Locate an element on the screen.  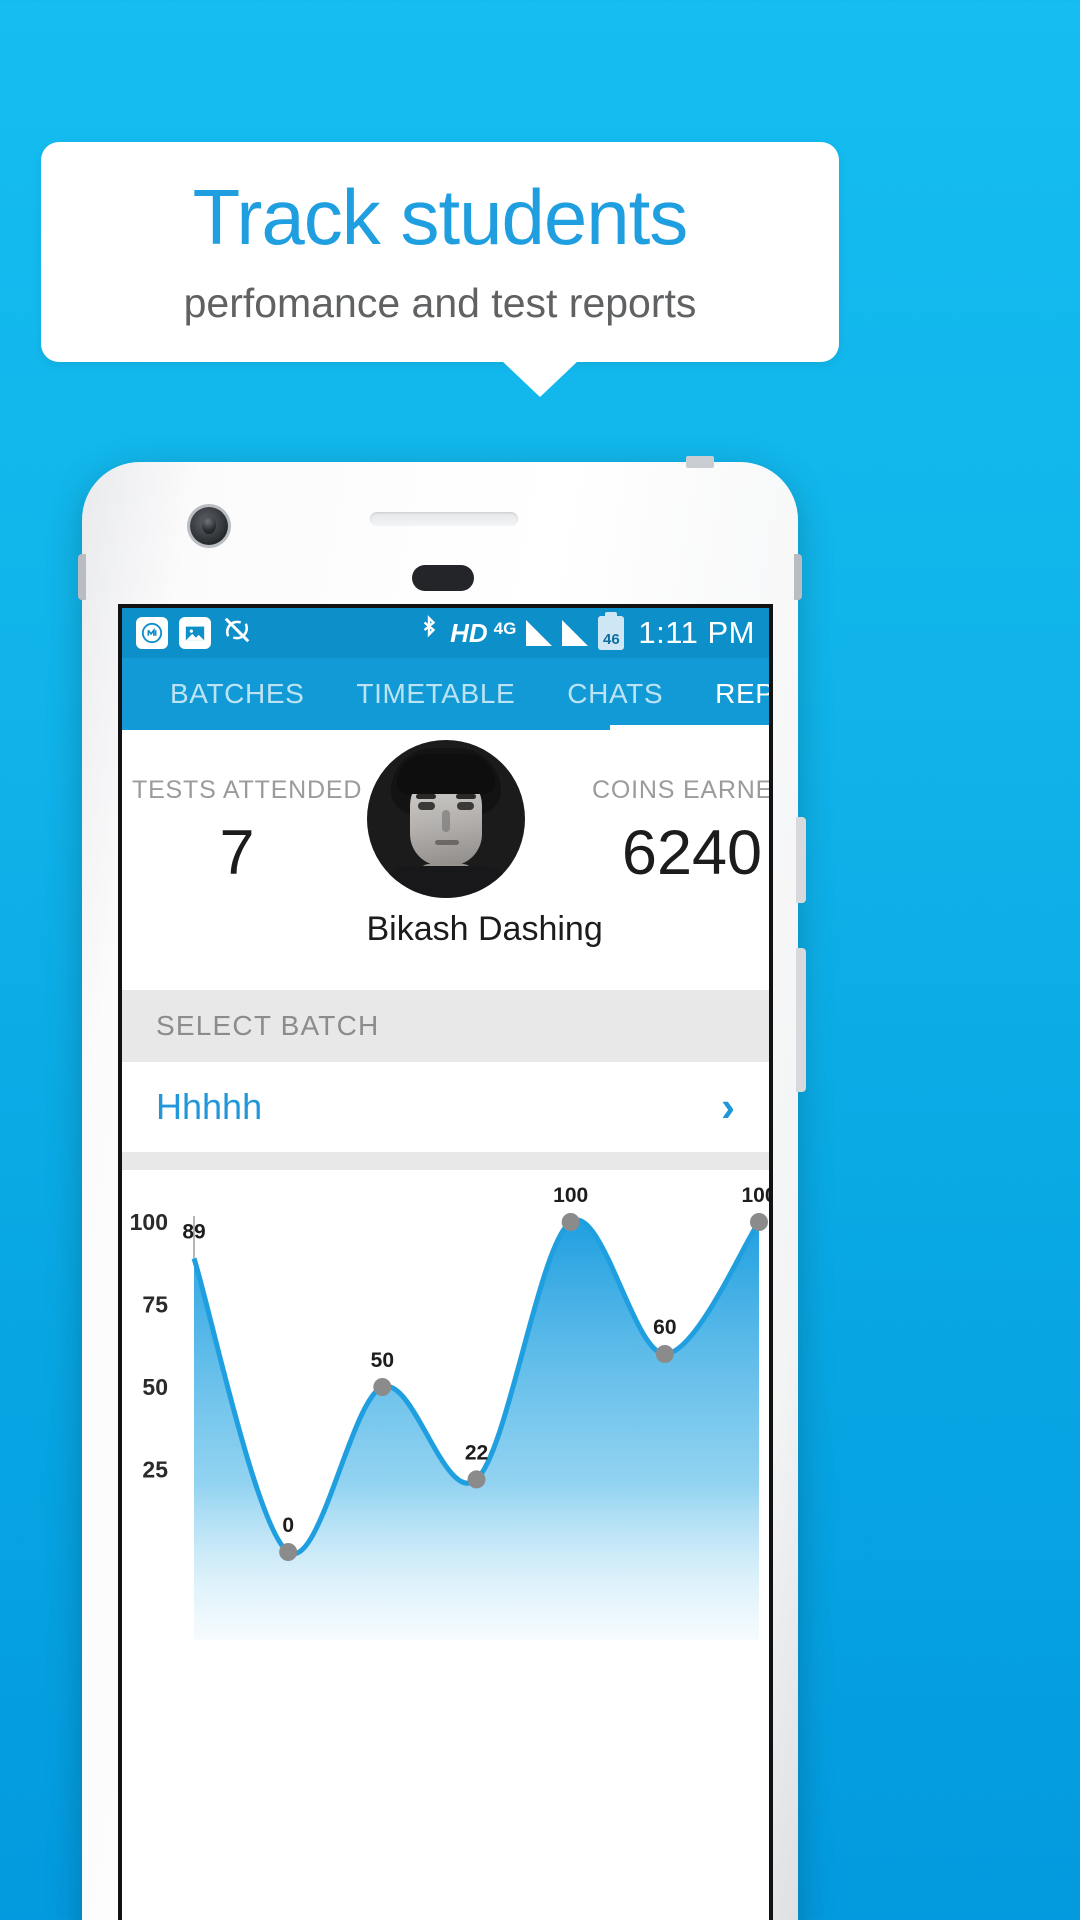
tab-timetable: TIMETABLE is located at coordinates (435, 694).